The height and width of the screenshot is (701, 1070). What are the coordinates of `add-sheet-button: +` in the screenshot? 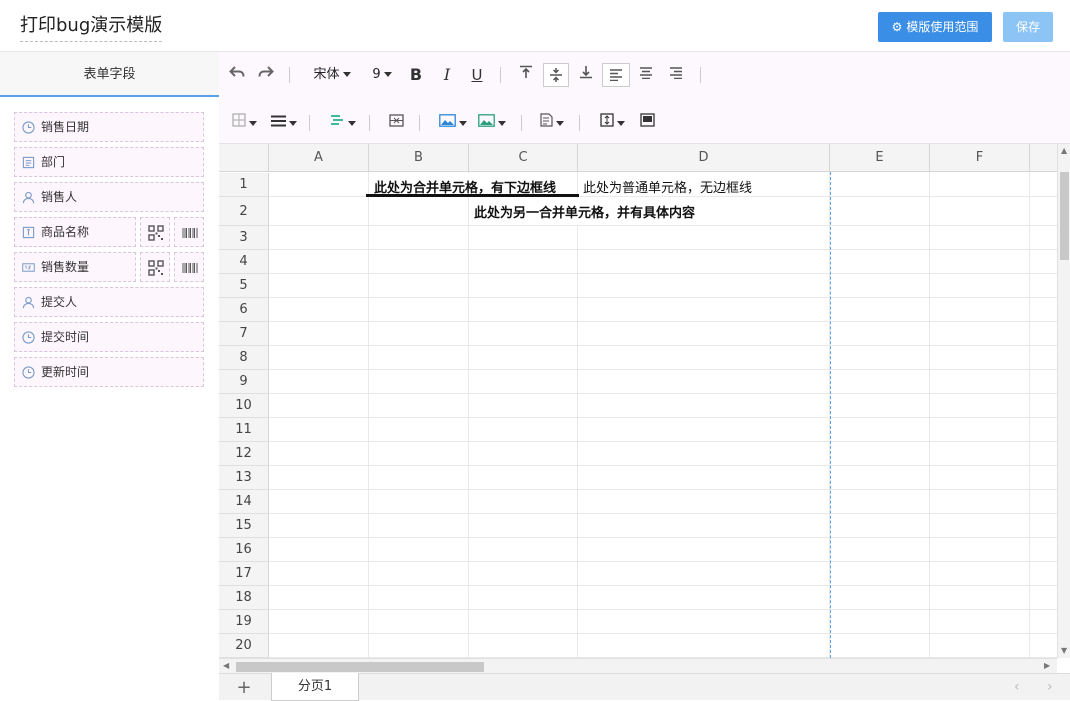 It's located at (244, 687).